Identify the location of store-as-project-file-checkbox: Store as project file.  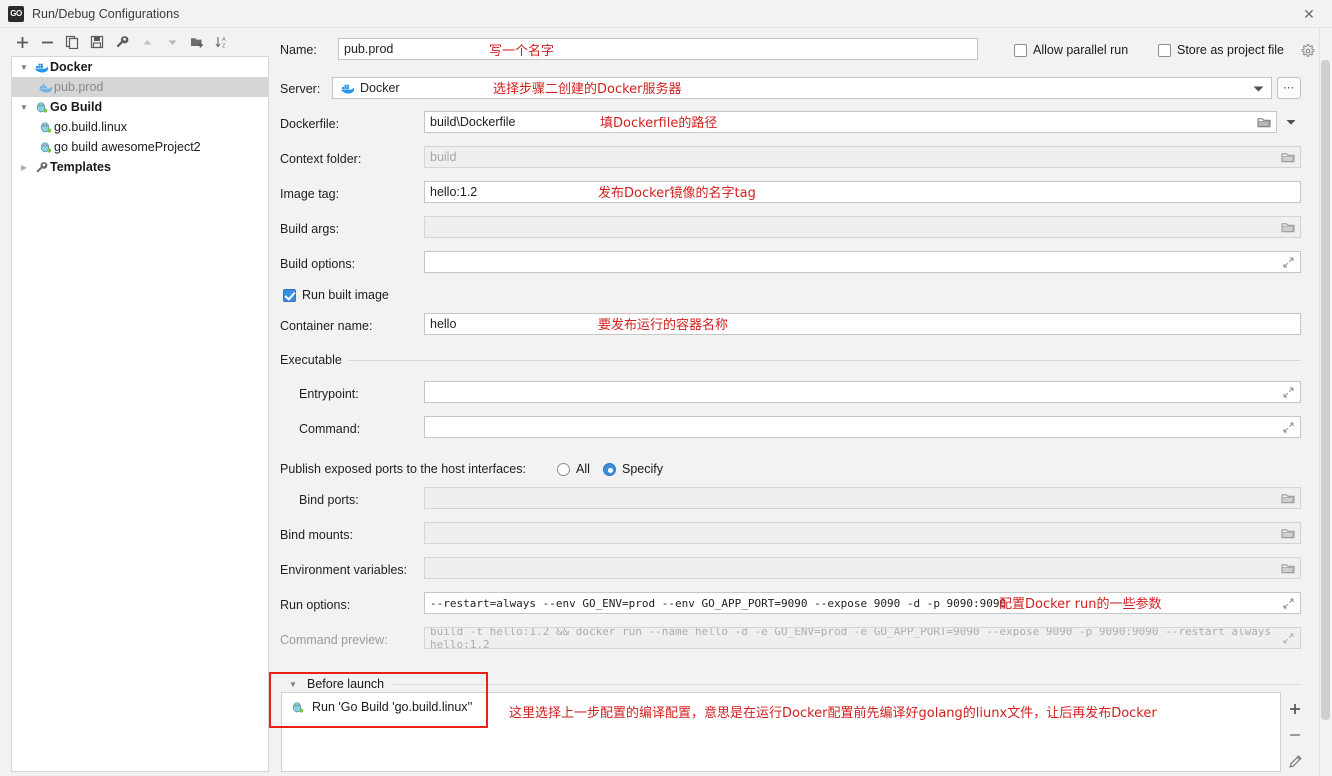
(1221, 50).